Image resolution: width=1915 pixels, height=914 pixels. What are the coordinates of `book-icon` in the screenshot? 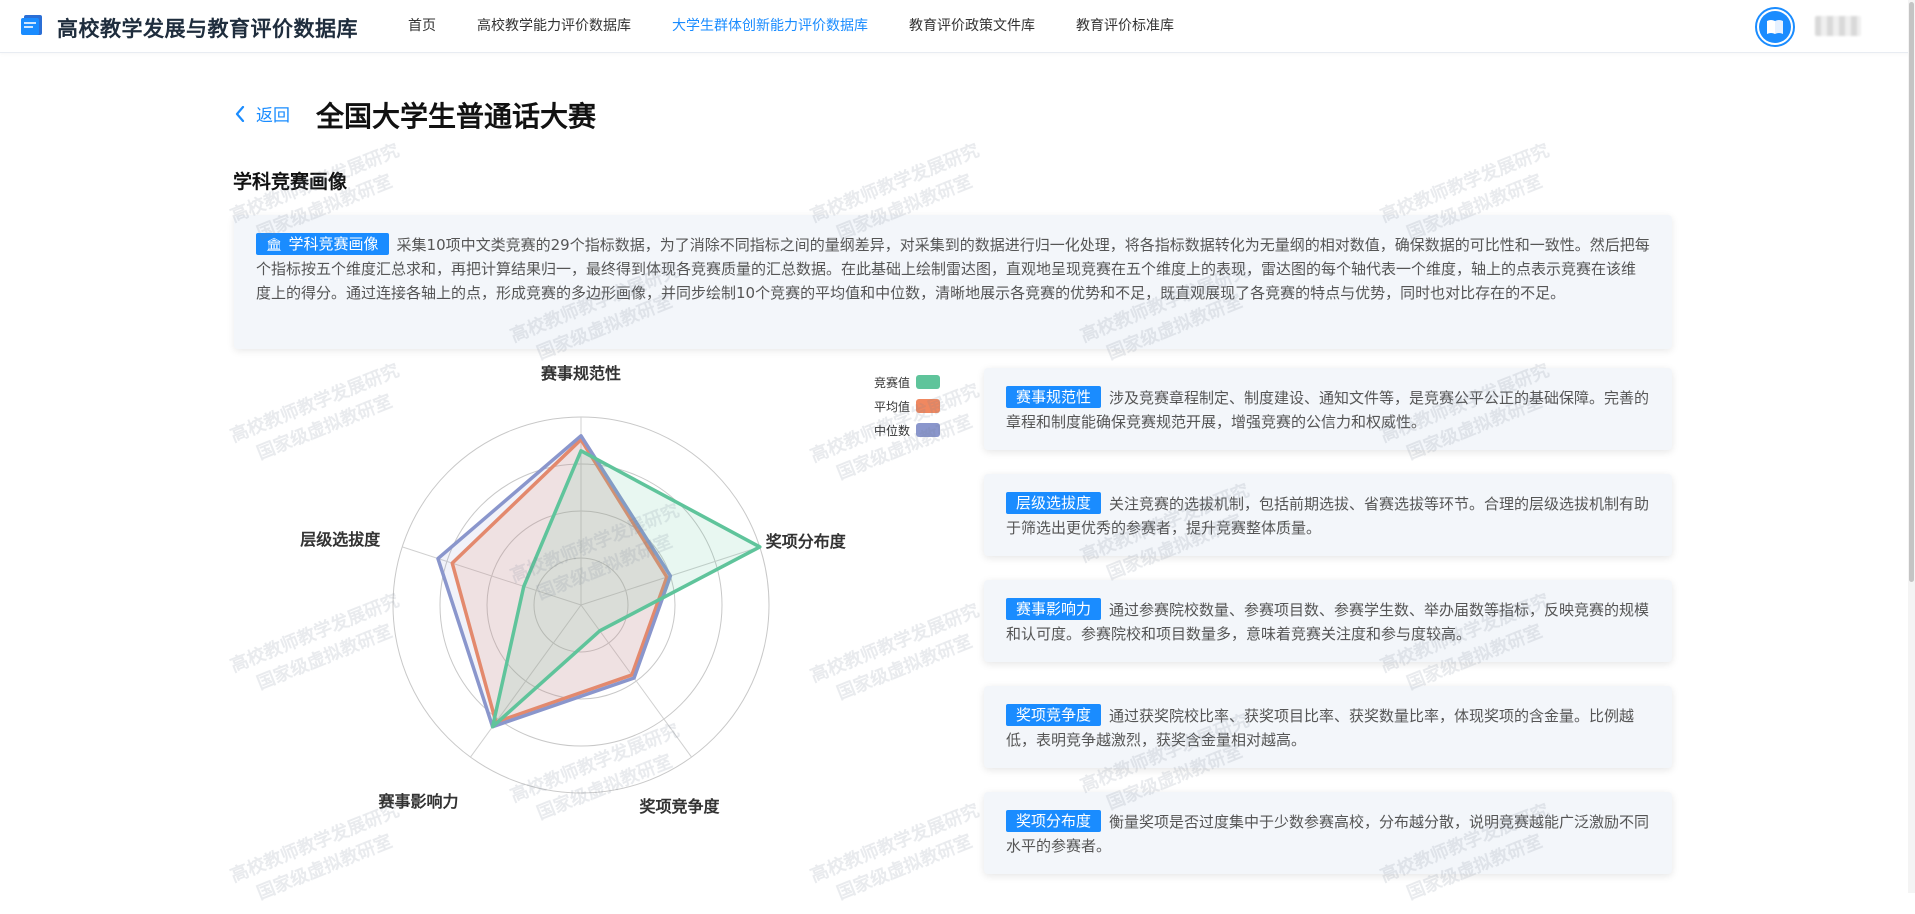 It's located at (1775, 27).